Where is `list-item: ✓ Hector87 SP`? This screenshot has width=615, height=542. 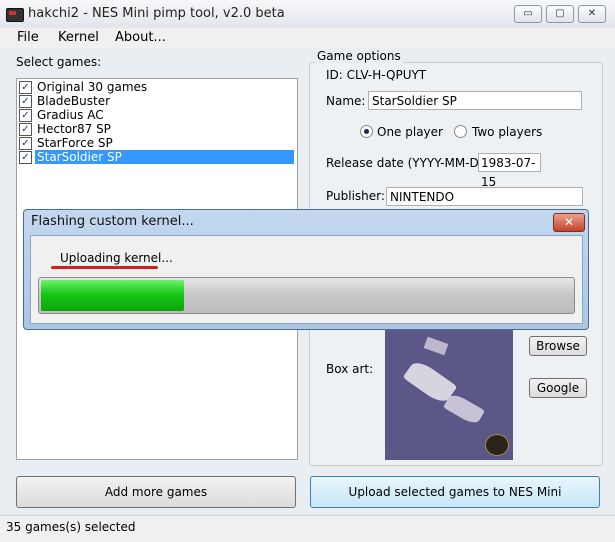
list-item: ✓ Hector87 SP is located at coordinates (156, 129).